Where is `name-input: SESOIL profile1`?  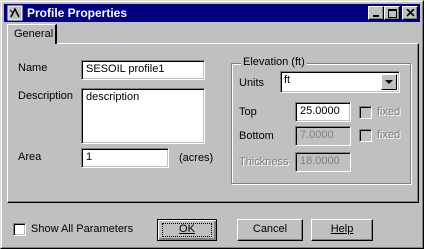 name-input: SESOIL profile1 is located at coordinates (143, 70).